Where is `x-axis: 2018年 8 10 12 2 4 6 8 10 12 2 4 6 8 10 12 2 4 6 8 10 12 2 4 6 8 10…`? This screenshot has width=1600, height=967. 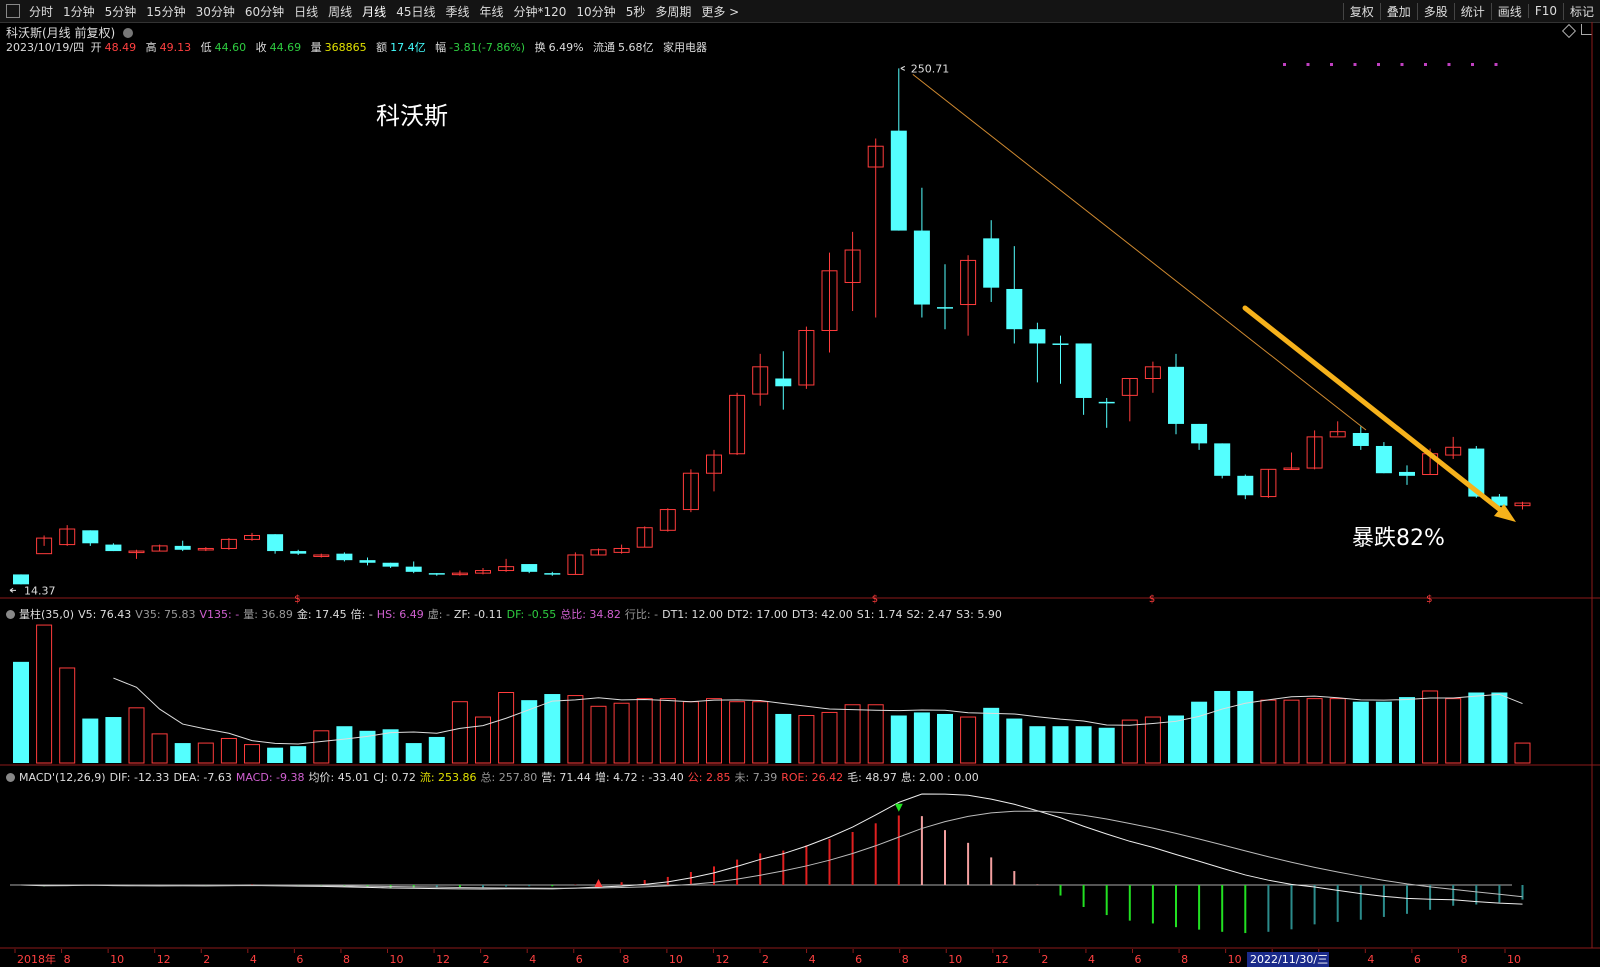
x-axis: 2018年 8 10 12 2 4 6 8 10 12 2 4 6 8 10 12 2 4 6 8 10 12 2 4 6 8 10… is located at coordinates (767, 958).